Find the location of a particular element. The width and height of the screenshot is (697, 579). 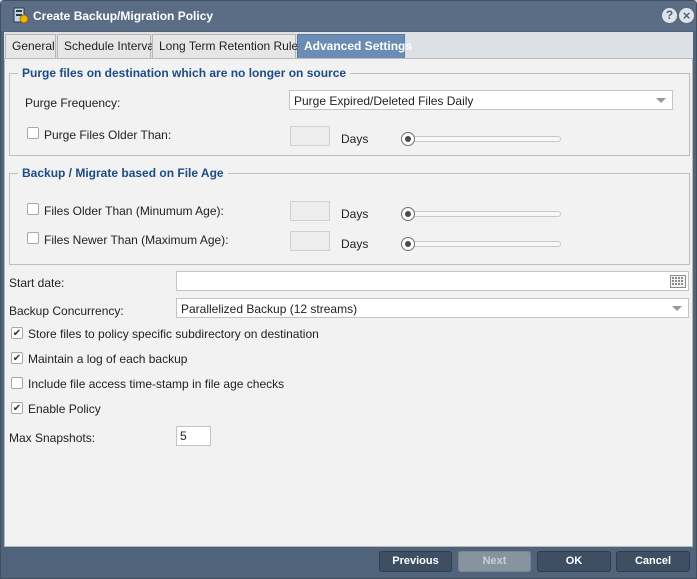

files-older-than-label: Files Older Than (Minumum Age): is located at coordinates (134, 211).